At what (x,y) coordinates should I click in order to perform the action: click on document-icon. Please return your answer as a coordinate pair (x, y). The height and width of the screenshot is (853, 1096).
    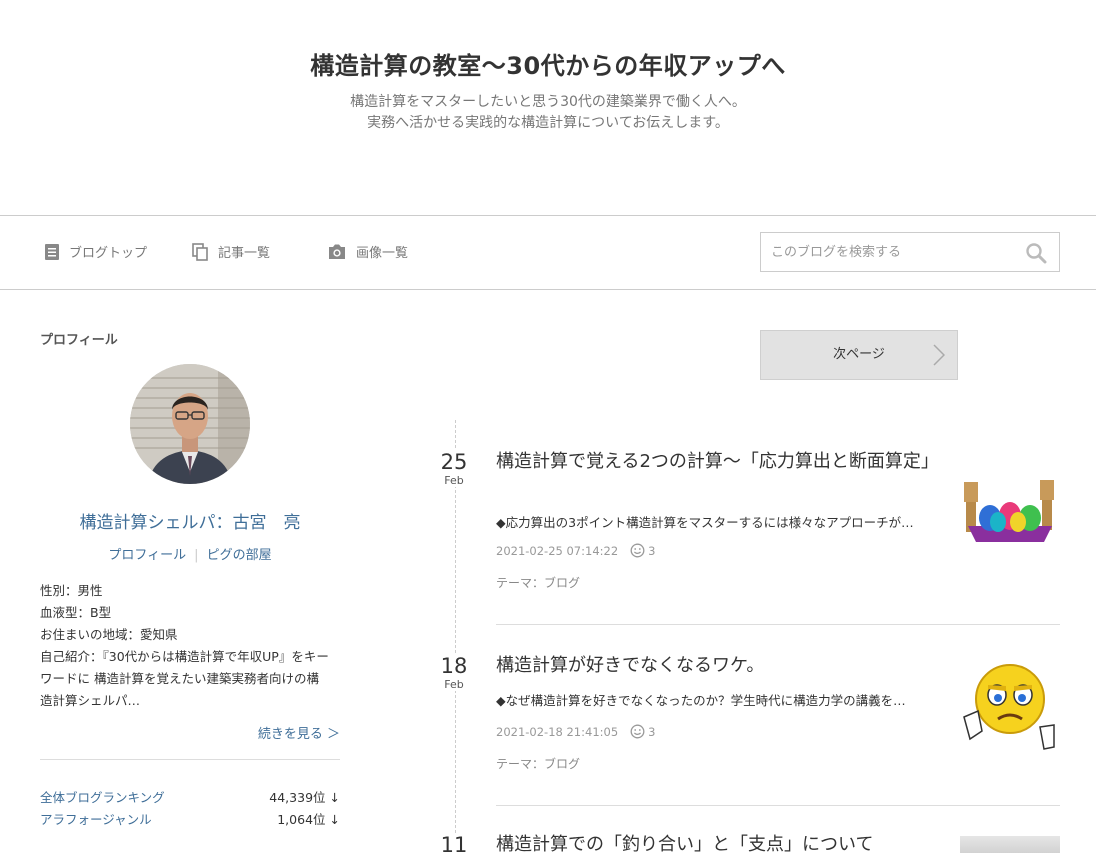
    Looking at the image, I should click on (52, 251).